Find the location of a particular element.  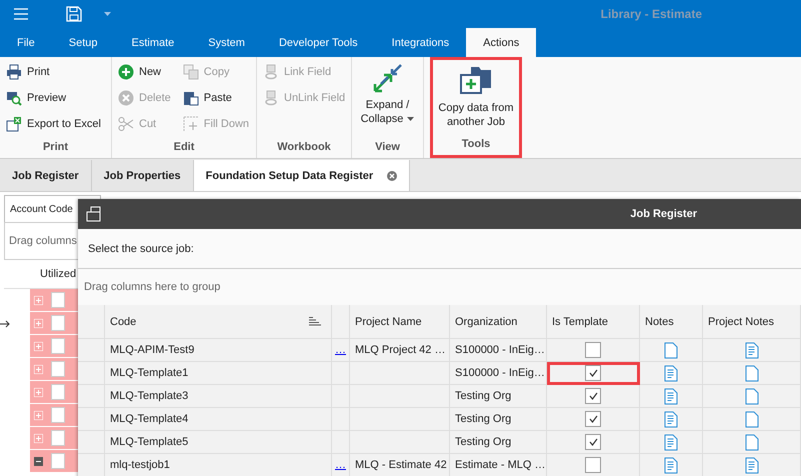

ribbon-button: Paste is located at coordinates (216, 98).